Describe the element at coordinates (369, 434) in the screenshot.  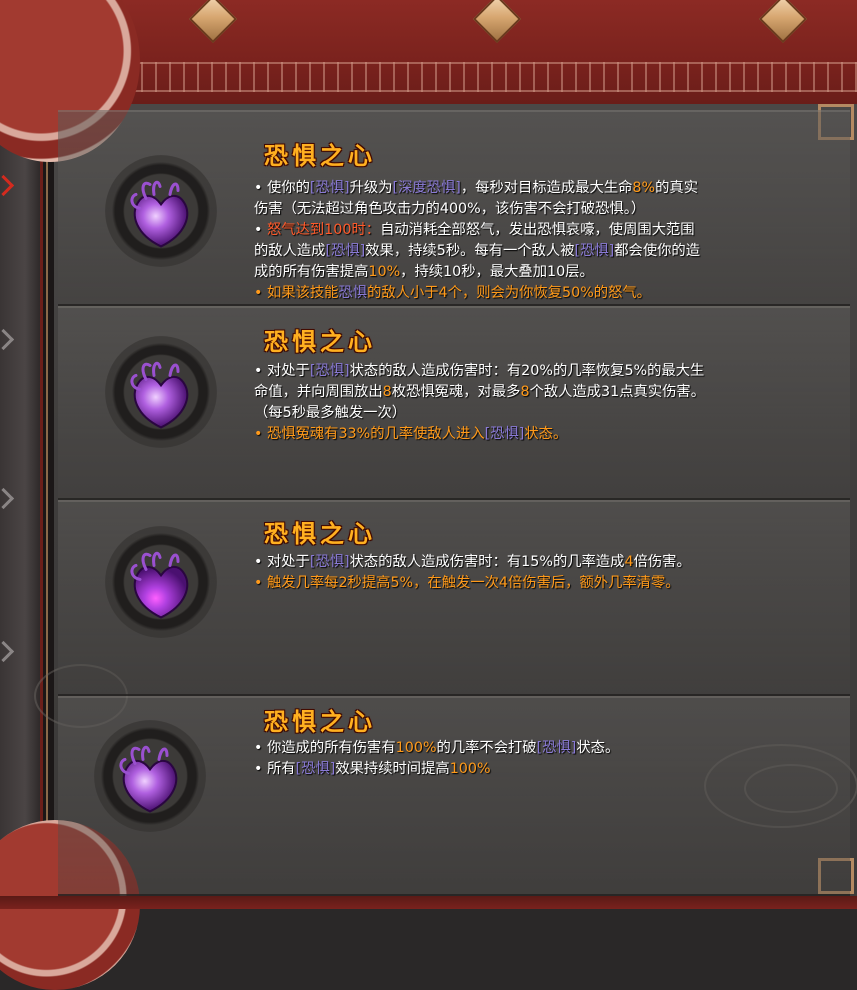
I see `highlight-text: • 恐惧冤魂有33%的几率使敌人进入` at that location.